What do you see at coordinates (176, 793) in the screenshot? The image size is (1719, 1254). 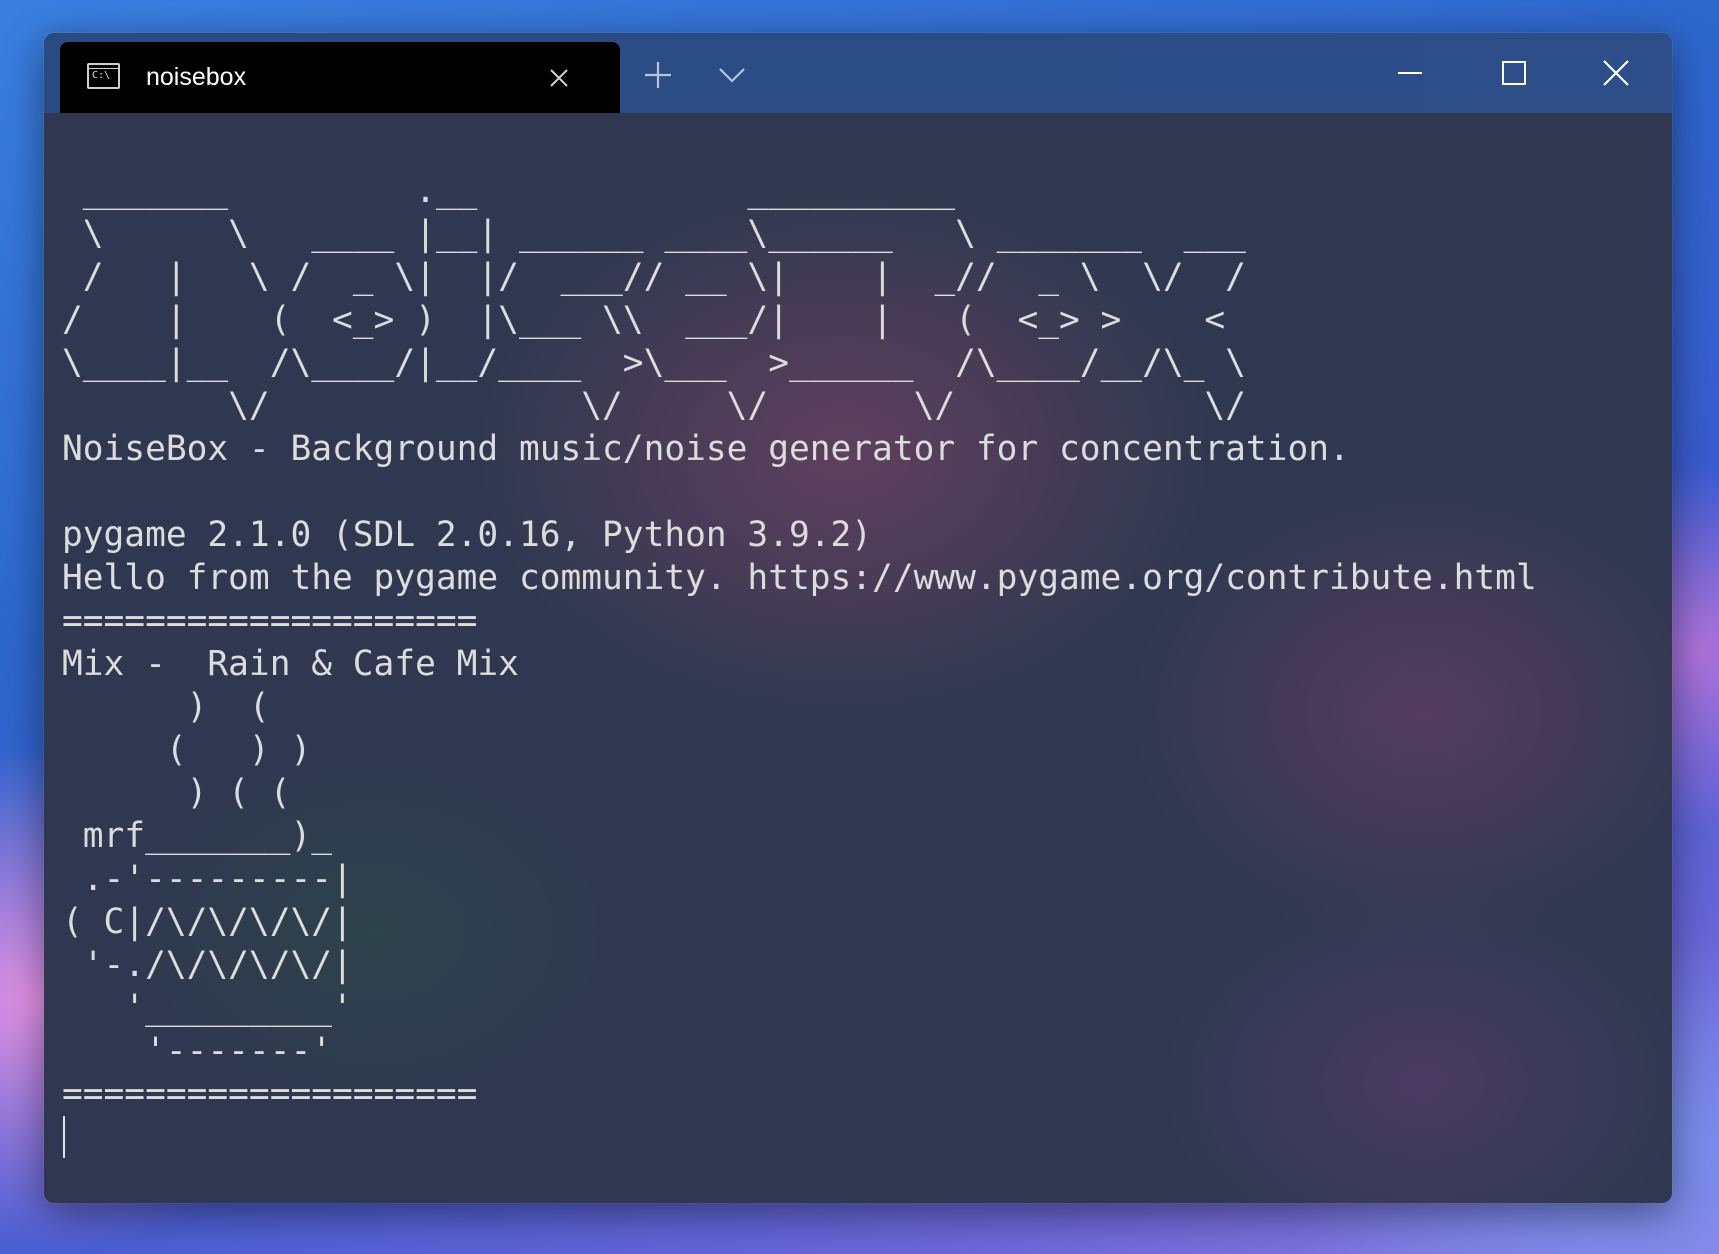 I see `terminal-line: ) ( (` at bounding box center [176, 793].